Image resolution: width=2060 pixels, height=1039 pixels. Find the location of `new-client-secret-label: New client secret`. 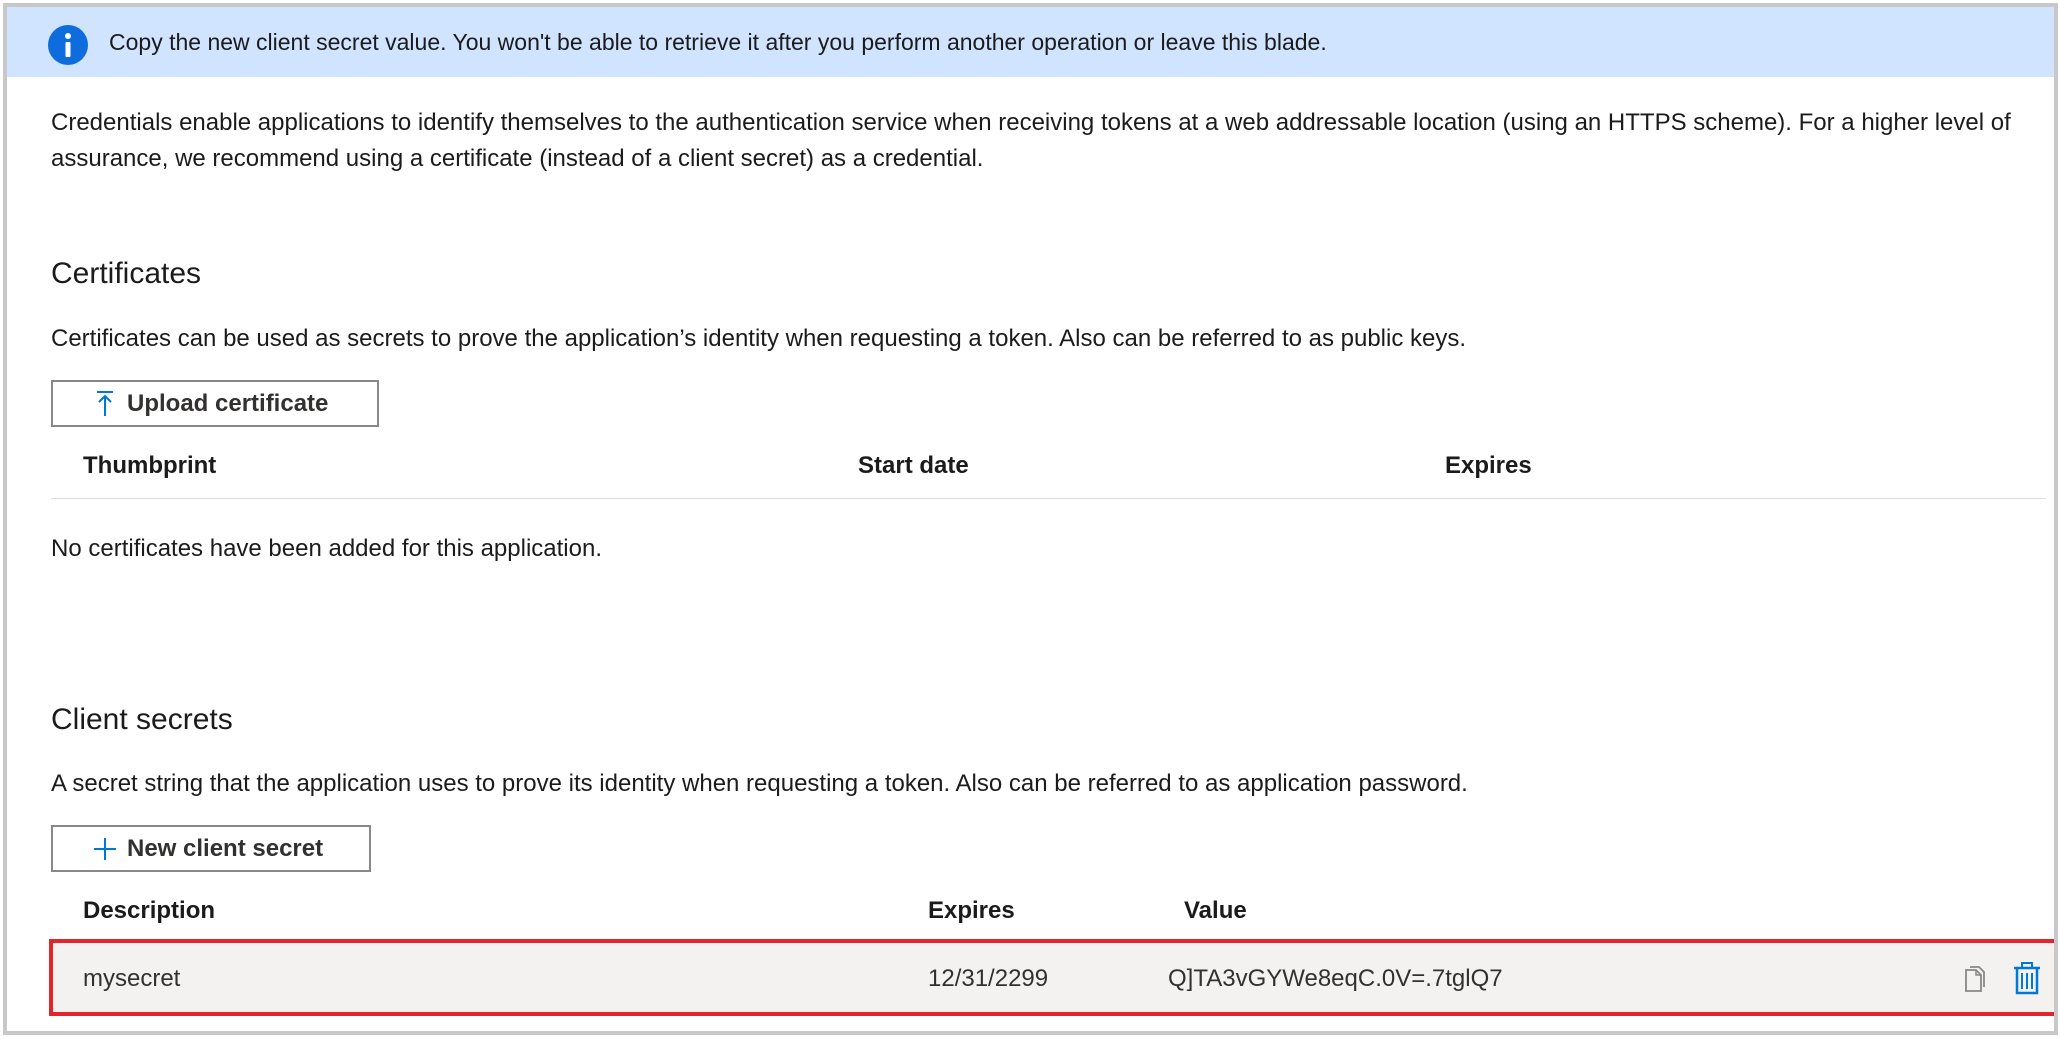

new-client-secret-label: New client secret is located at coordinates (225, 848).